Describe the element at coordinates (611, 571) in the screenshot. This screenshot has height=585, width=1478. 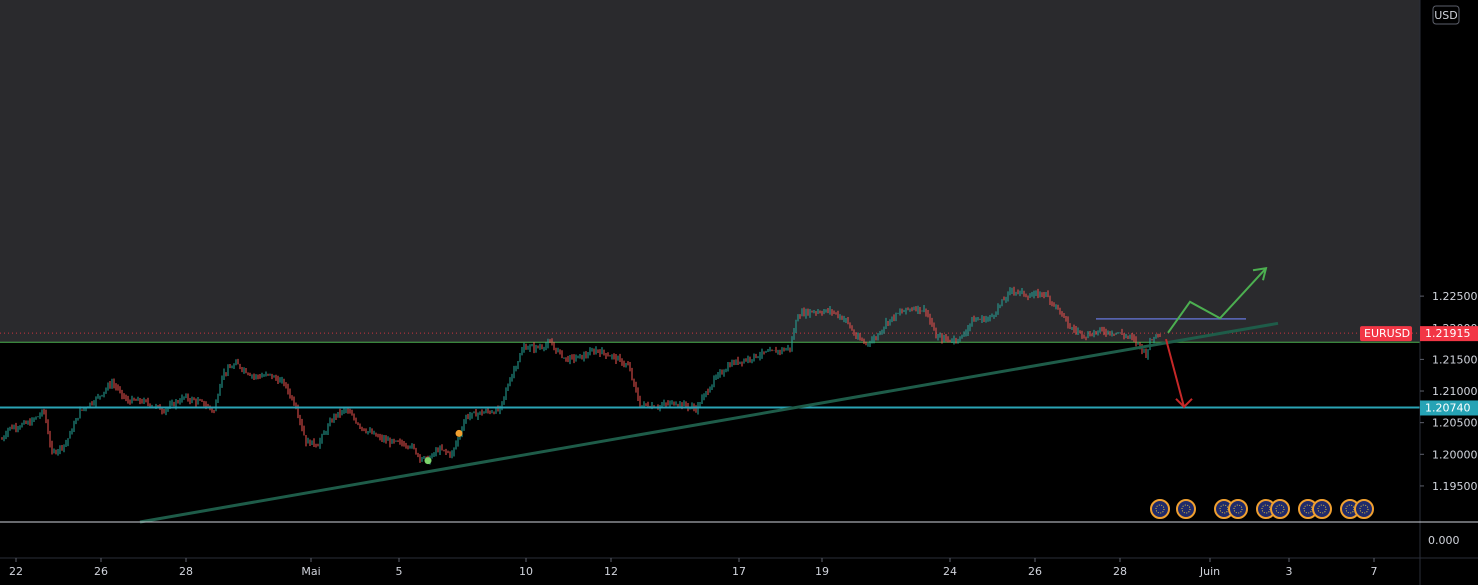
I see `x-tick-label: 12` at that location.